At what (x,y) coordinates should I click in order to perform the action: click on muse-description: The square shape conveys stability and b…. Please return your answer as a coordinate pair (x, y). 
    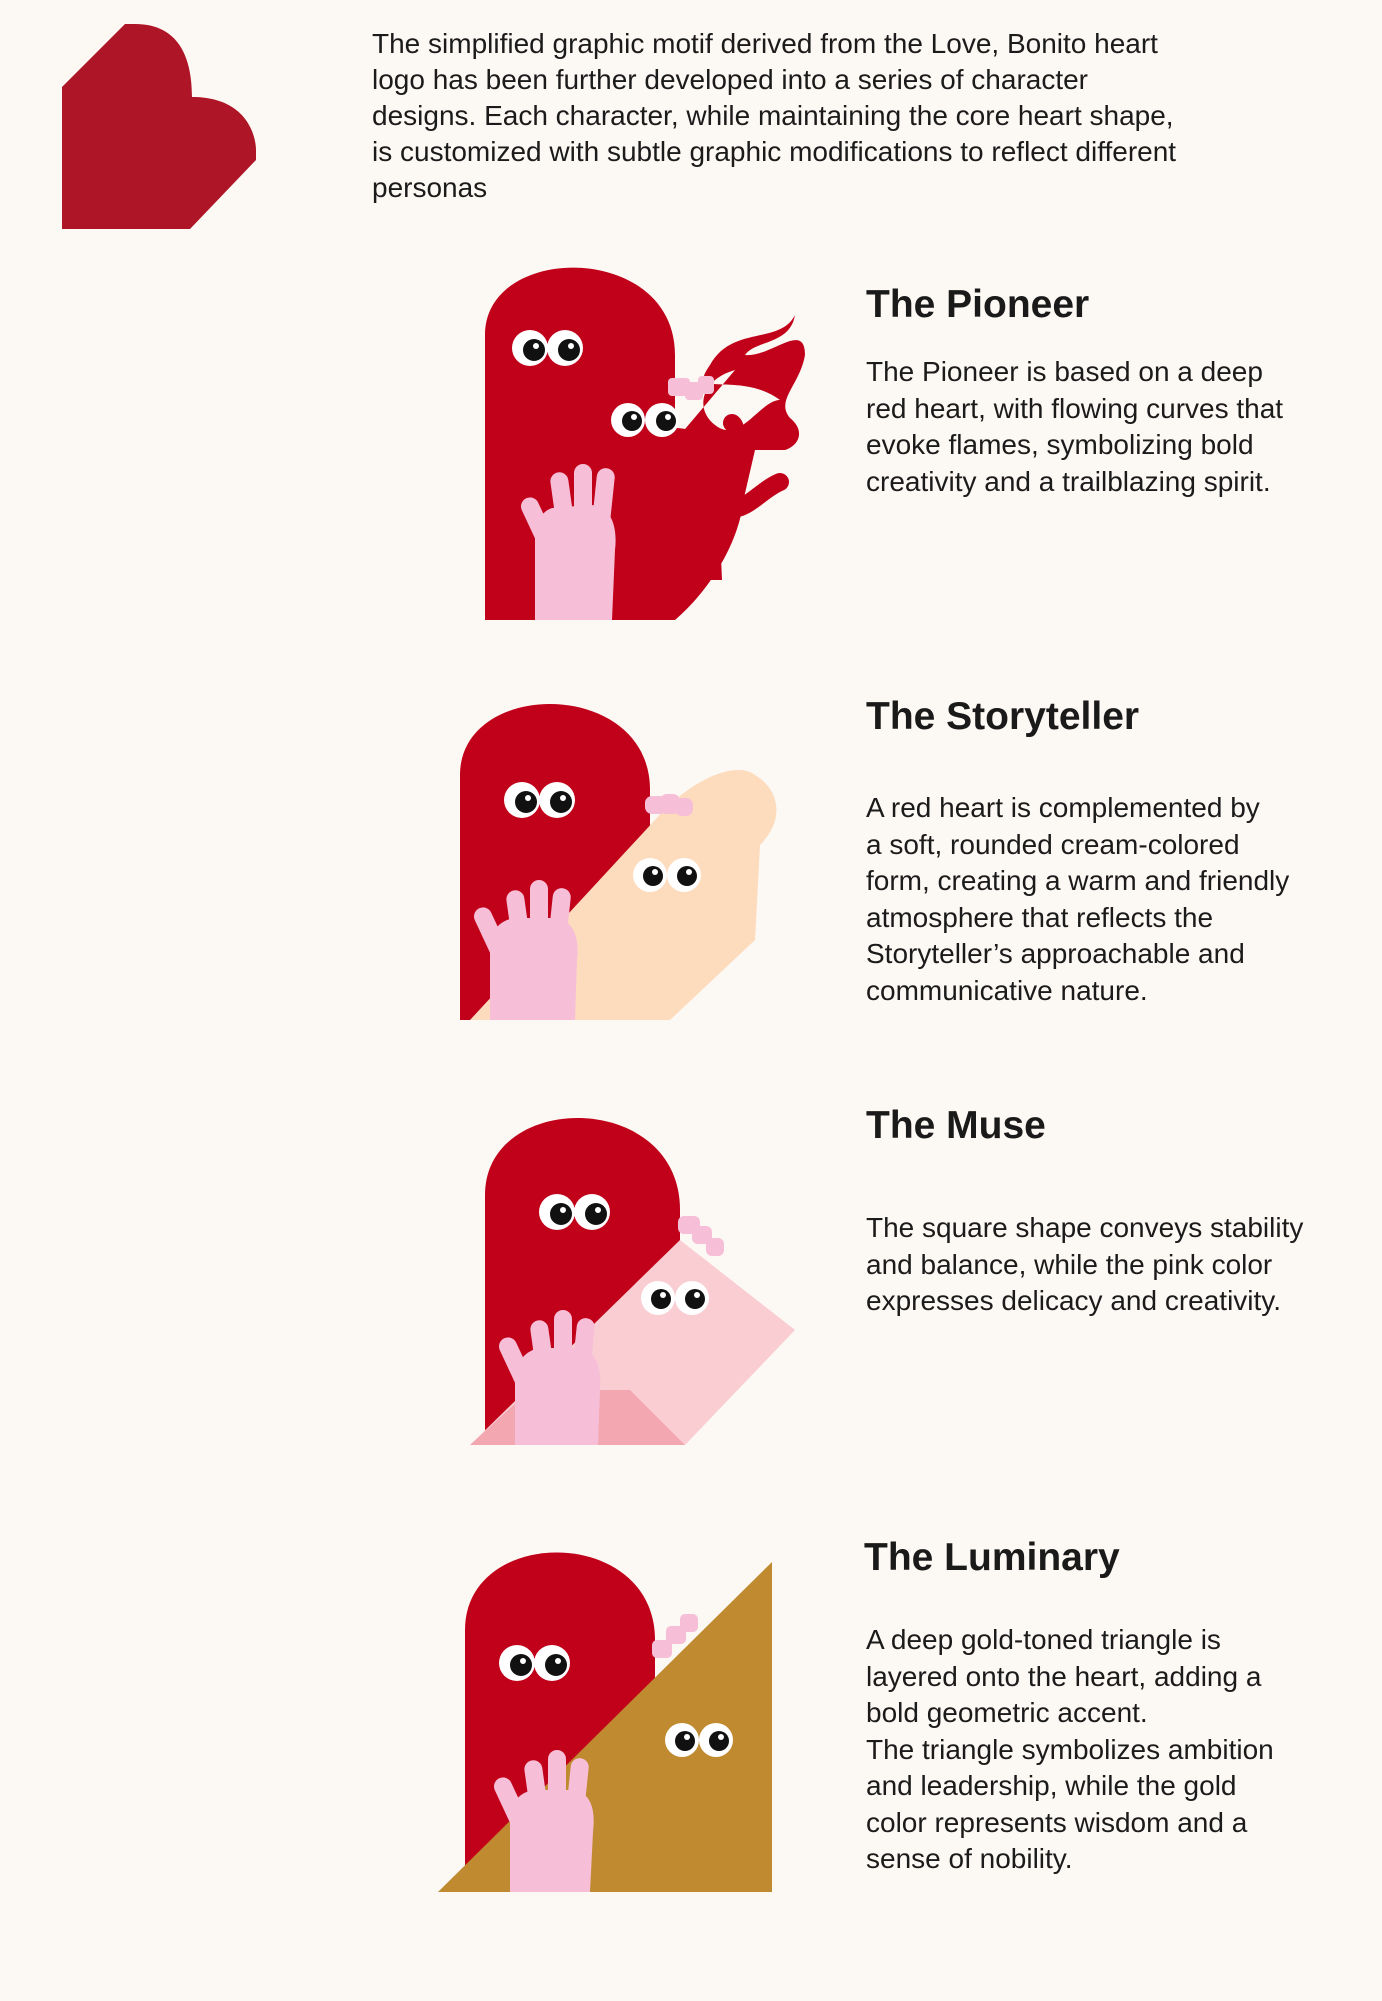
    Looking at the image, I should click on (1085, 1264).